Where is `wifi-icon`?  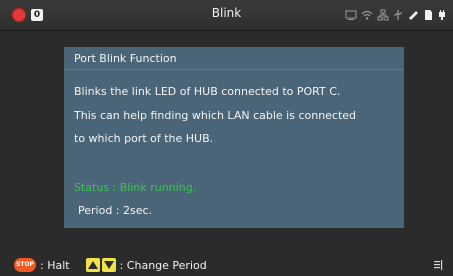
wifi-icon is located at coordinates (367, 15).